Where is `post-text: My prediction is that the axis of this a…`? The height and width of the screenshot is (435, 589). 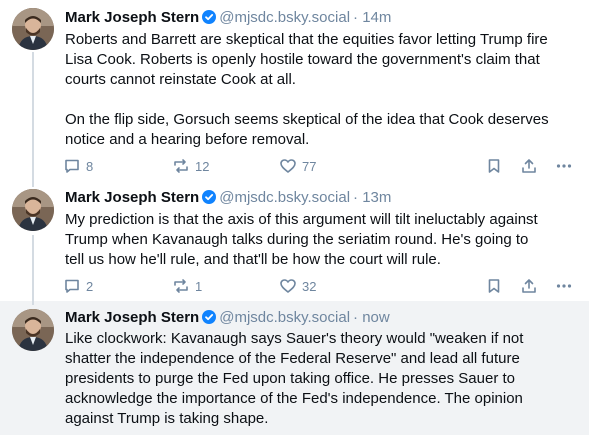 post-text: My prediction is that the axis of this a… is located at coordinates (301, 239).